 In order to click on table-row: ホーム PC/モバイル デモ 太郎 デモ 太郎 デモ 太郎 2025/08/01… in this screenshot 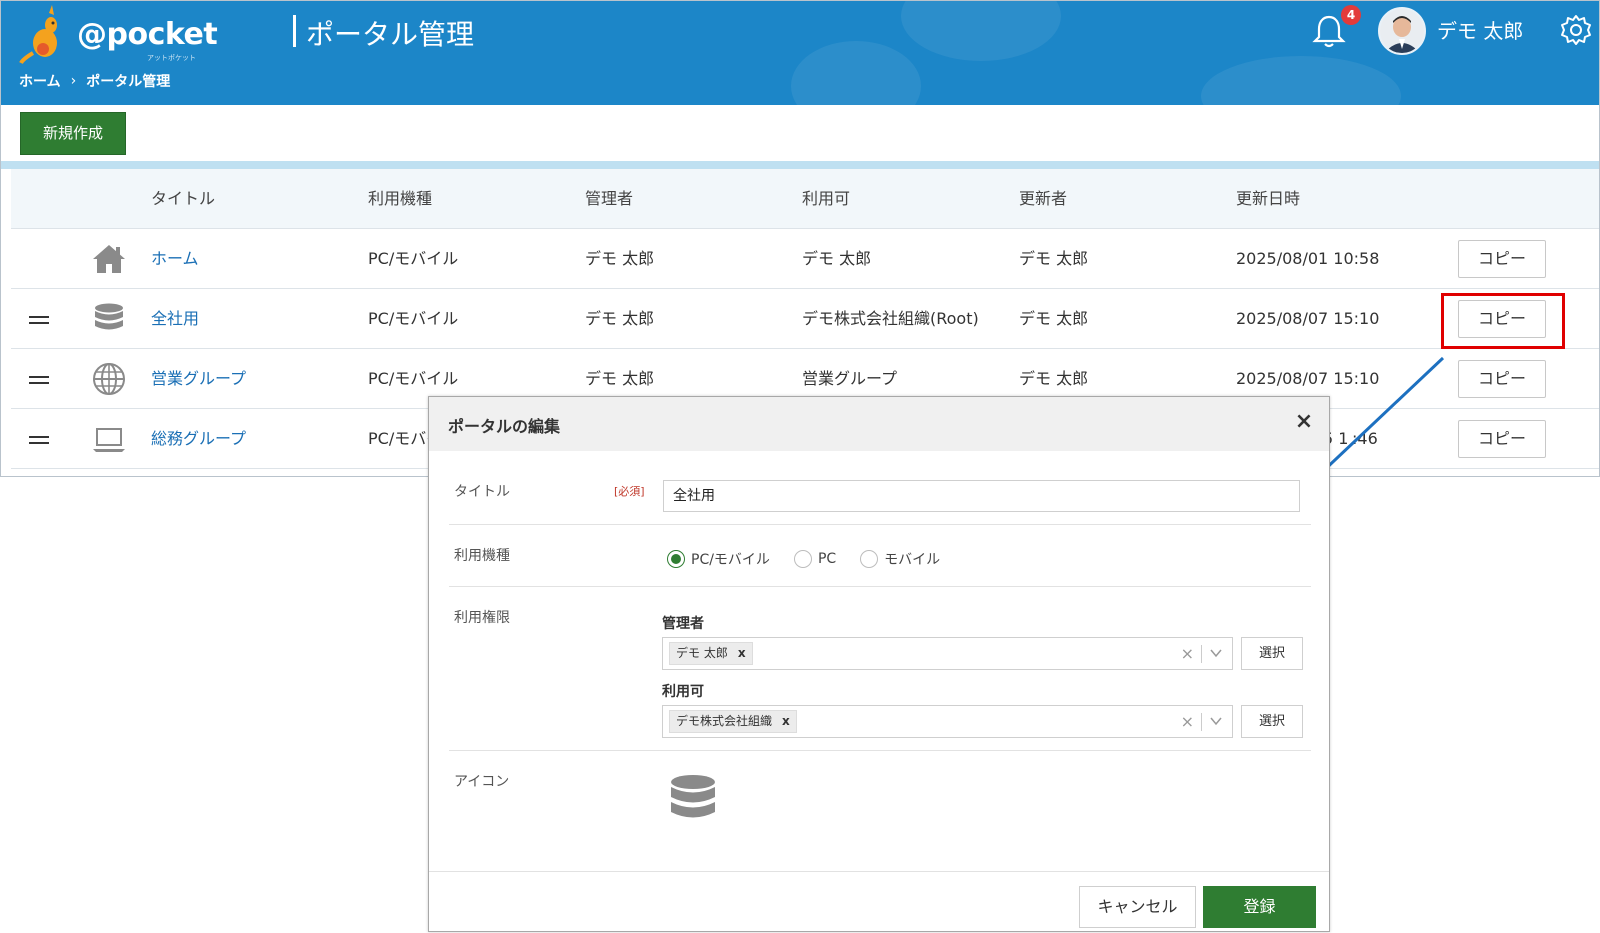, I will do `click(805, 259)`.